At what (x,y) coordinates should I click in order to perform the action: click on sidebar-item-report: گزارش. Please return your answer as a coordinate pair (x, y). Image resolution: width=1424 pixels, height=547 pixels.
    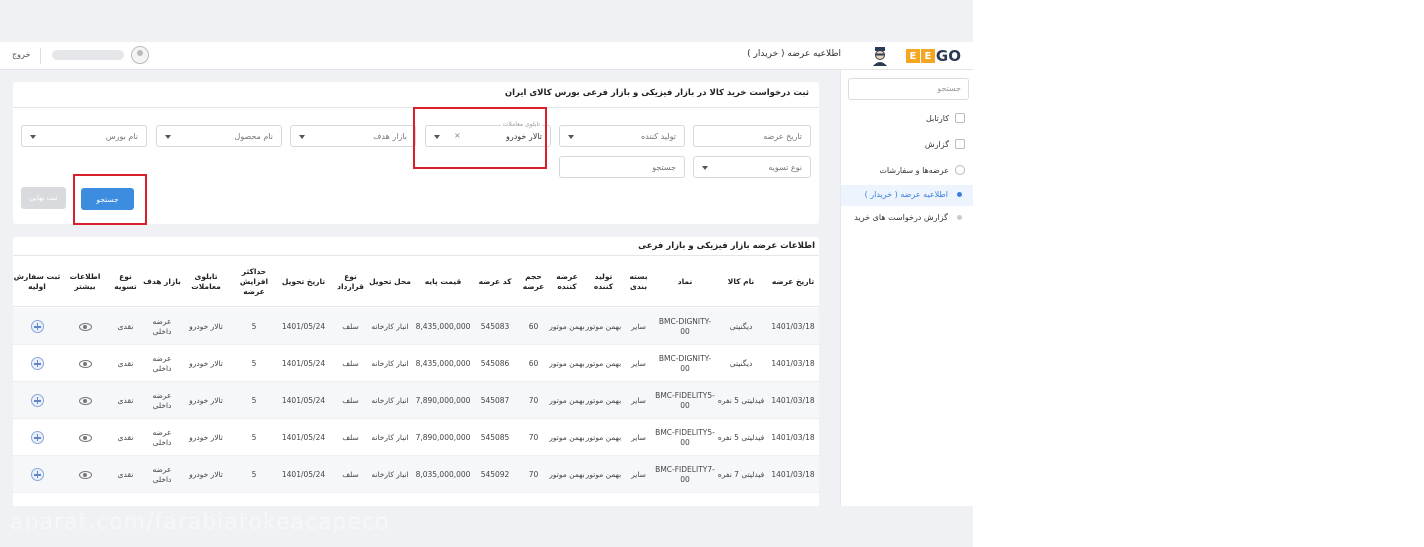
    Looking at the image, I should click on (945, 144).